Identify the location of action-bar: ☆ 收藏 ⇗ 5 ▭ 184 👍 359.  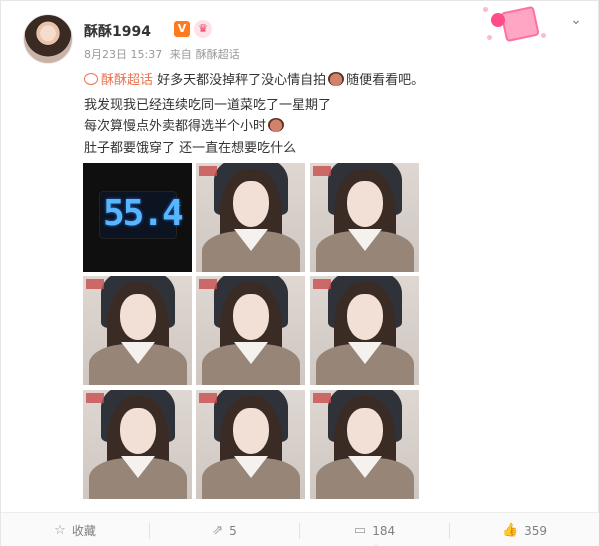
(300, 529).